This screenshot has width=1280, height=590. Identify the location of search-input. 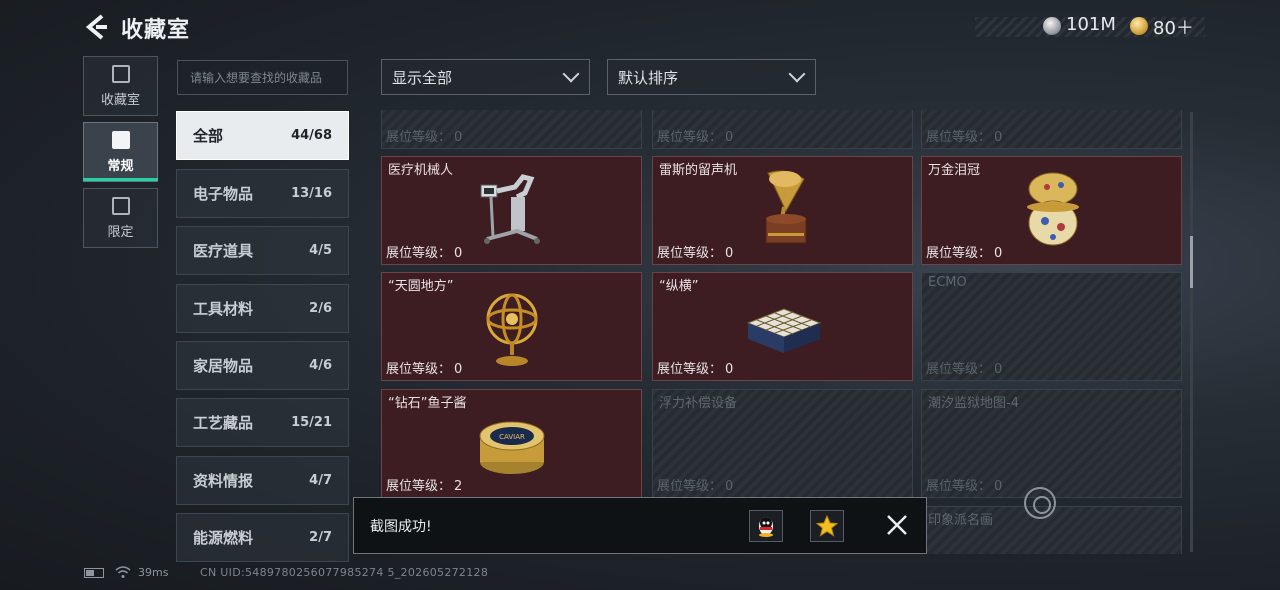
(262, 77).